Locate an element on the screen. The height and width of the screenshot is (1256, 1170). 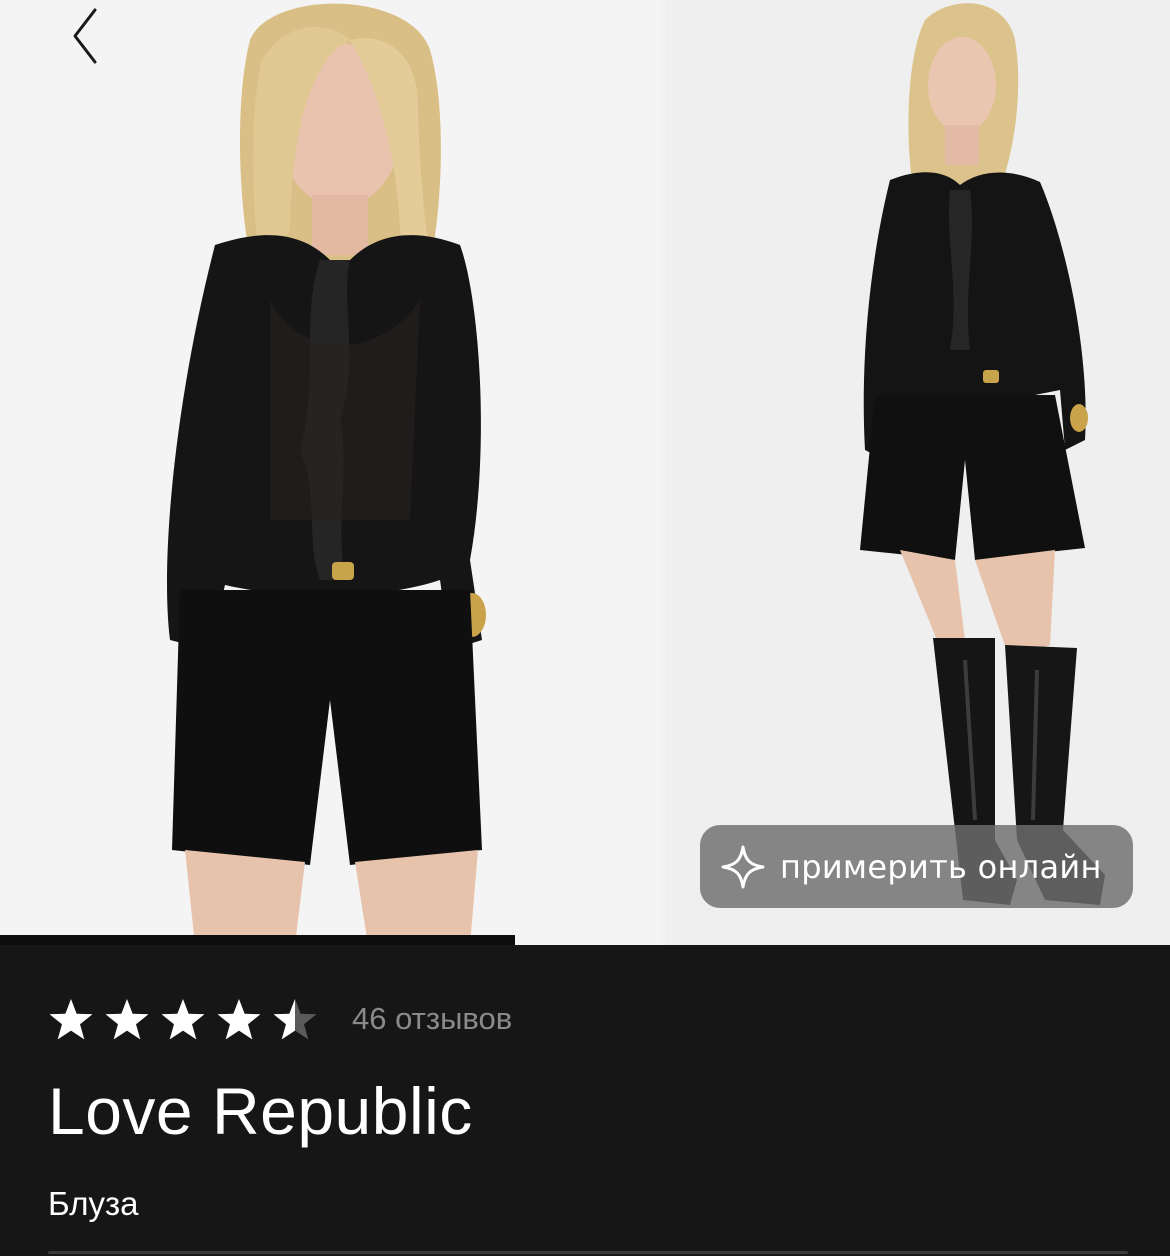
rating-row: 46 отзывов is located at coordinates (280, 1019).